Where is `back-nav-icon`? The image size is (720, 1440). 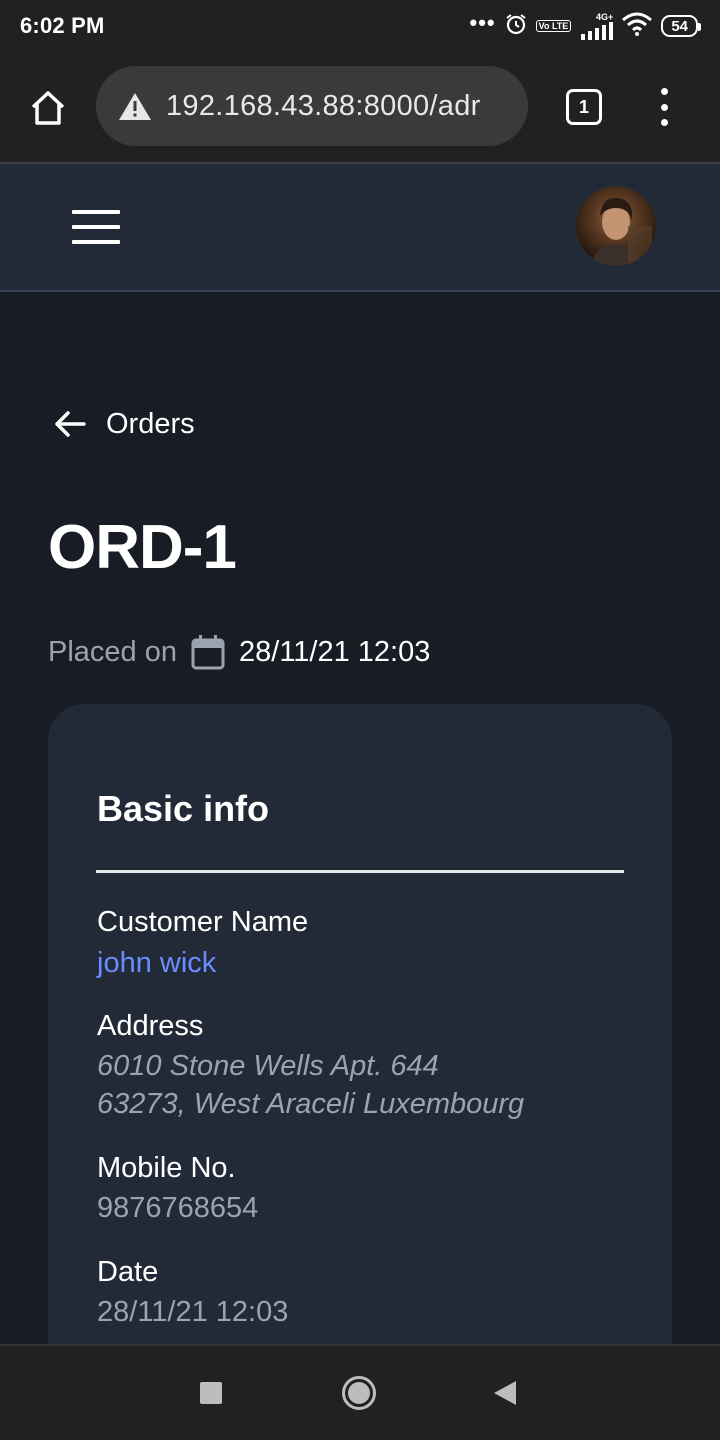
back-nav-icon is located at coordinates (505, 1393).